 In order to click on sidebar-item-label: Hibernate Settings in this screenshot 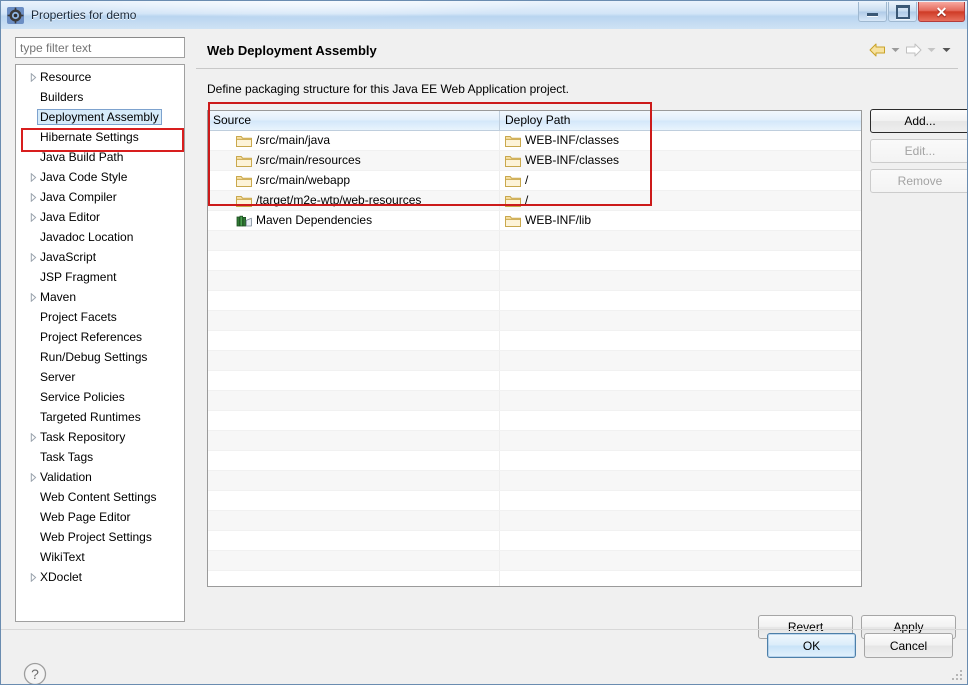, I will do `click(89, 137)`.